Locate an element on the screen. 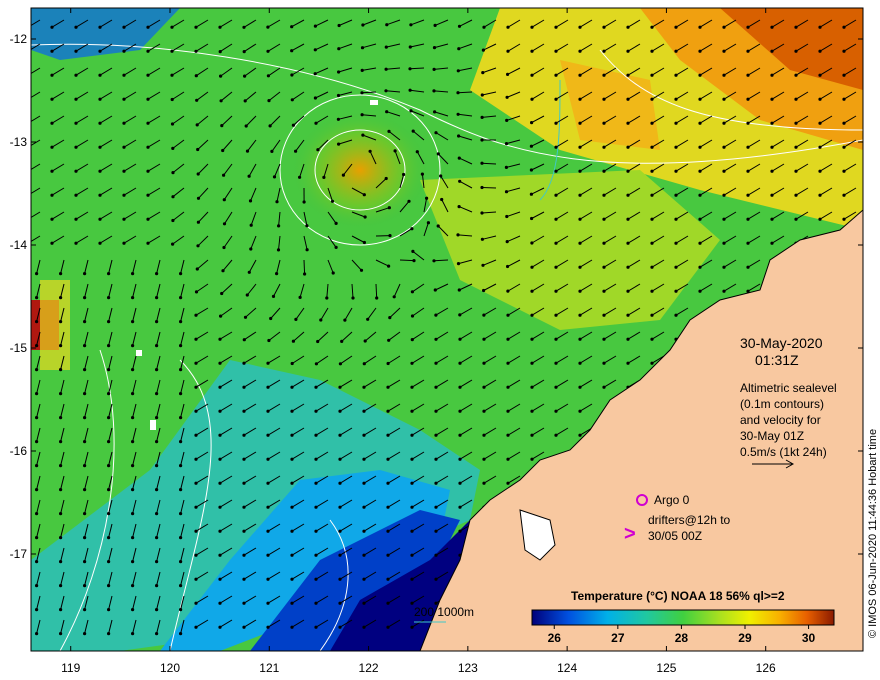 Image resolution: width=880 pixels, height=680 pixels. colorbar-title: Temperature (°C) NOAA 18 56% ql>=2 is located at coordinates (678, 596).